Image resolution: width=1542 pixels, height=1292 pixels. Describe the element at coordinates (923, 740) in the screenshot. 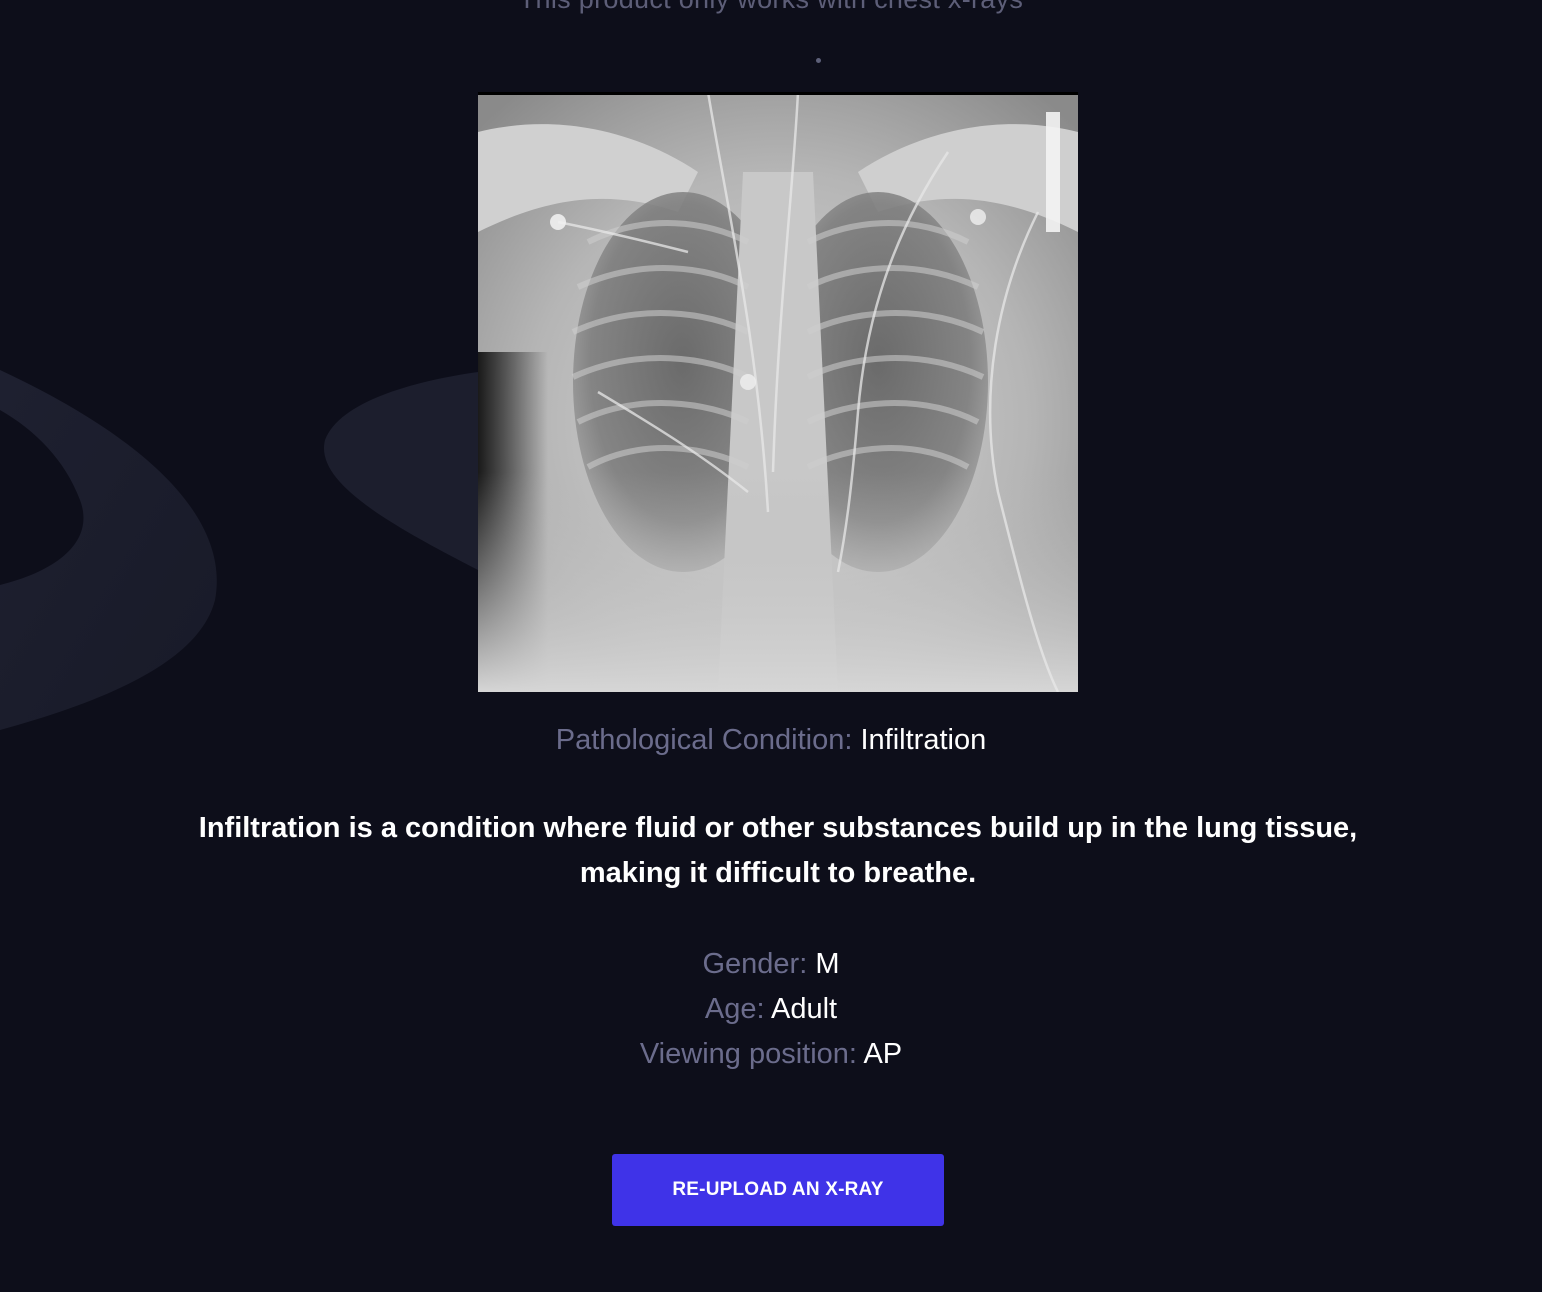

I see `condition-value: Infiltration` at that location.